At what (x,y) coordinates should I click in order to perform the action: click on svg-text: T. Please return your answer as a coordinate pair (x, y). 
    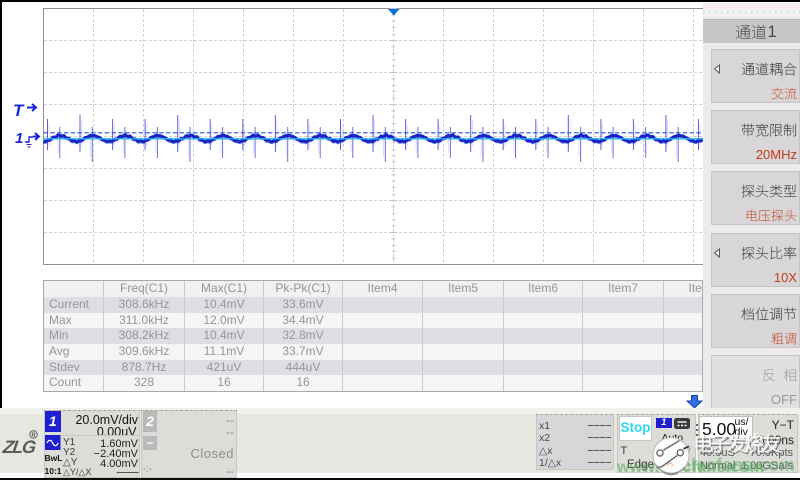
    Looking at the image, I should click on (19, 110).